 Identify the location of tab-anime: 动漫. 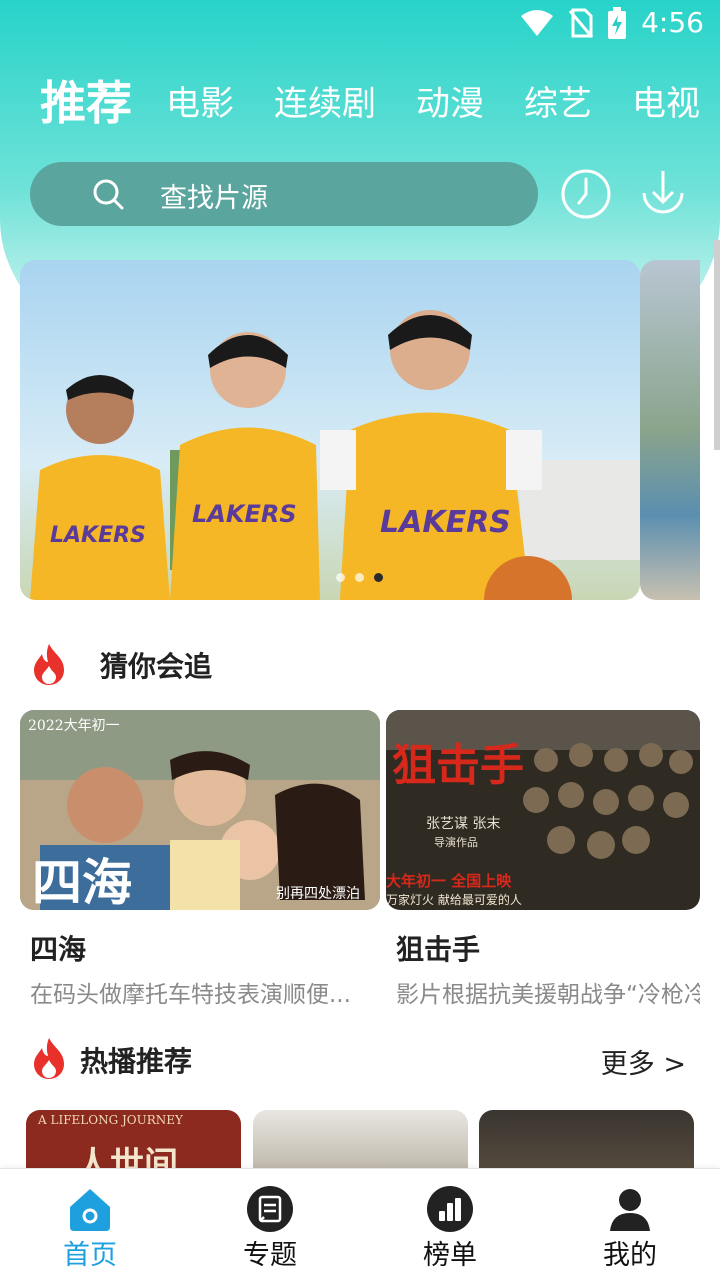
(450, 100).